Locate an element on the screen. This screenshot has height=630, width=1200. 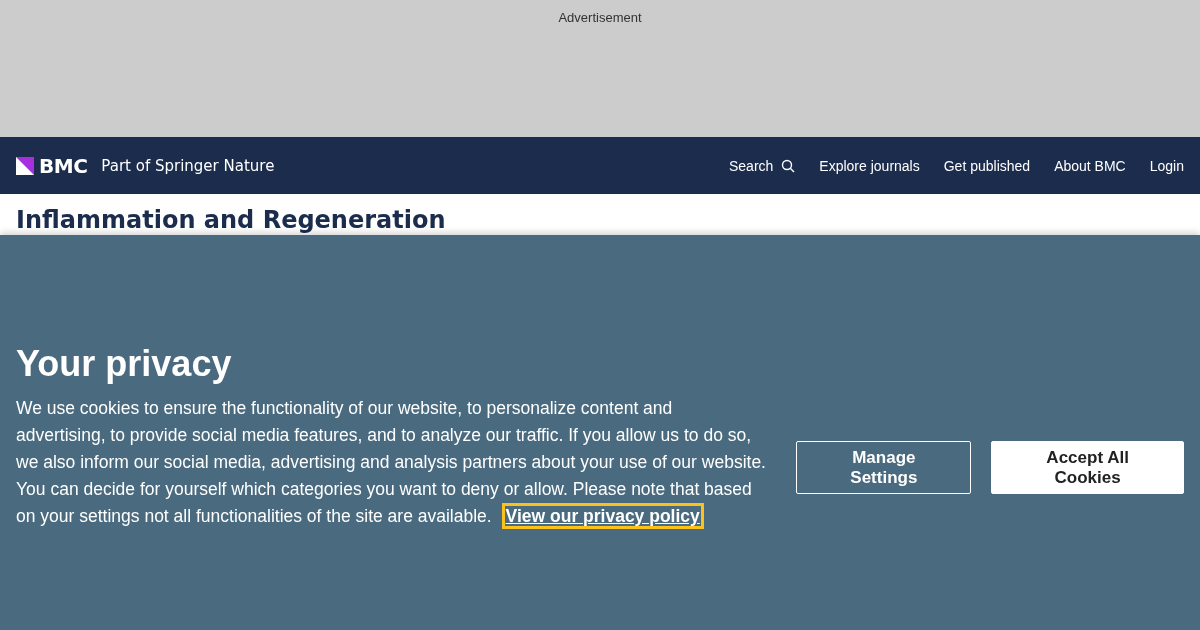
logo-mark-icon is located at coordinates (25, 165).